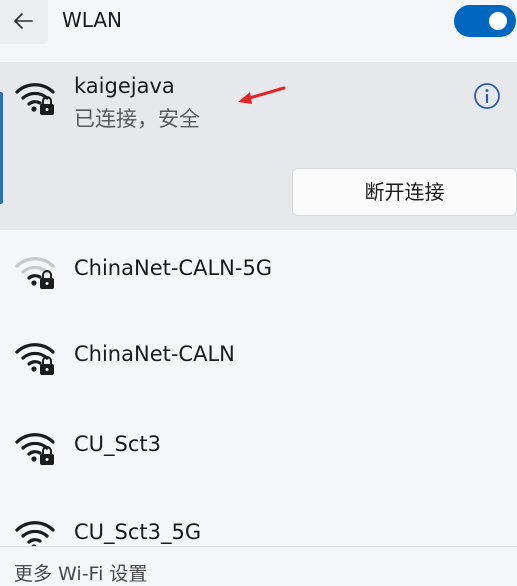 Image resolution: width=517 pixels, height=586 pixels. Describe the element at coordinates (258, 565) in the screenshot. I see `footer-bar: 更多 Wi-Fi 设置` at that location.